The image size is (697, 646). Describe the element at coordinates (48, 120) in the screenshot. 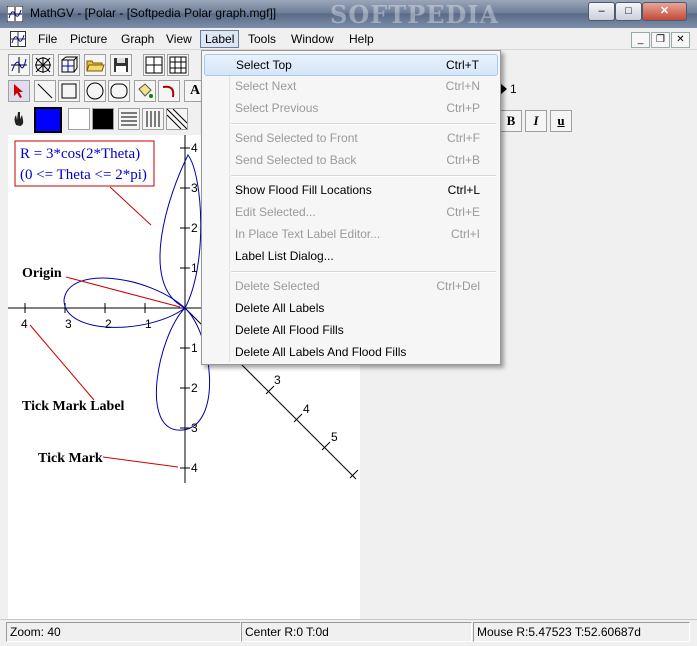

I see `color-swatch-blue` at that location.